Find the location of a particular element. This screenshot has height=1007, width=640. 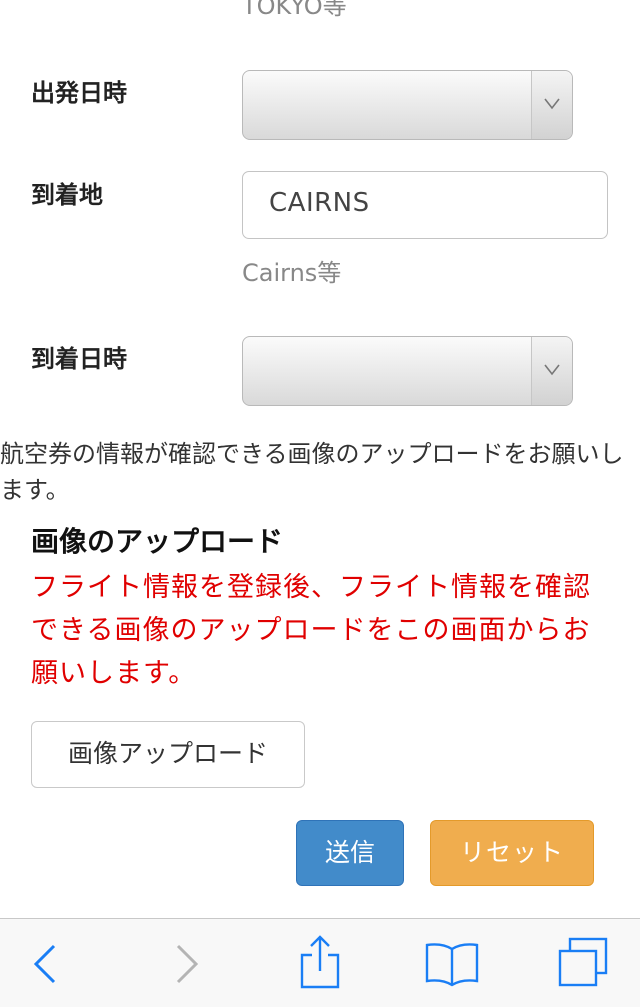

upload-section-title: 画像のアップロード is located at coordinates (157, 541).